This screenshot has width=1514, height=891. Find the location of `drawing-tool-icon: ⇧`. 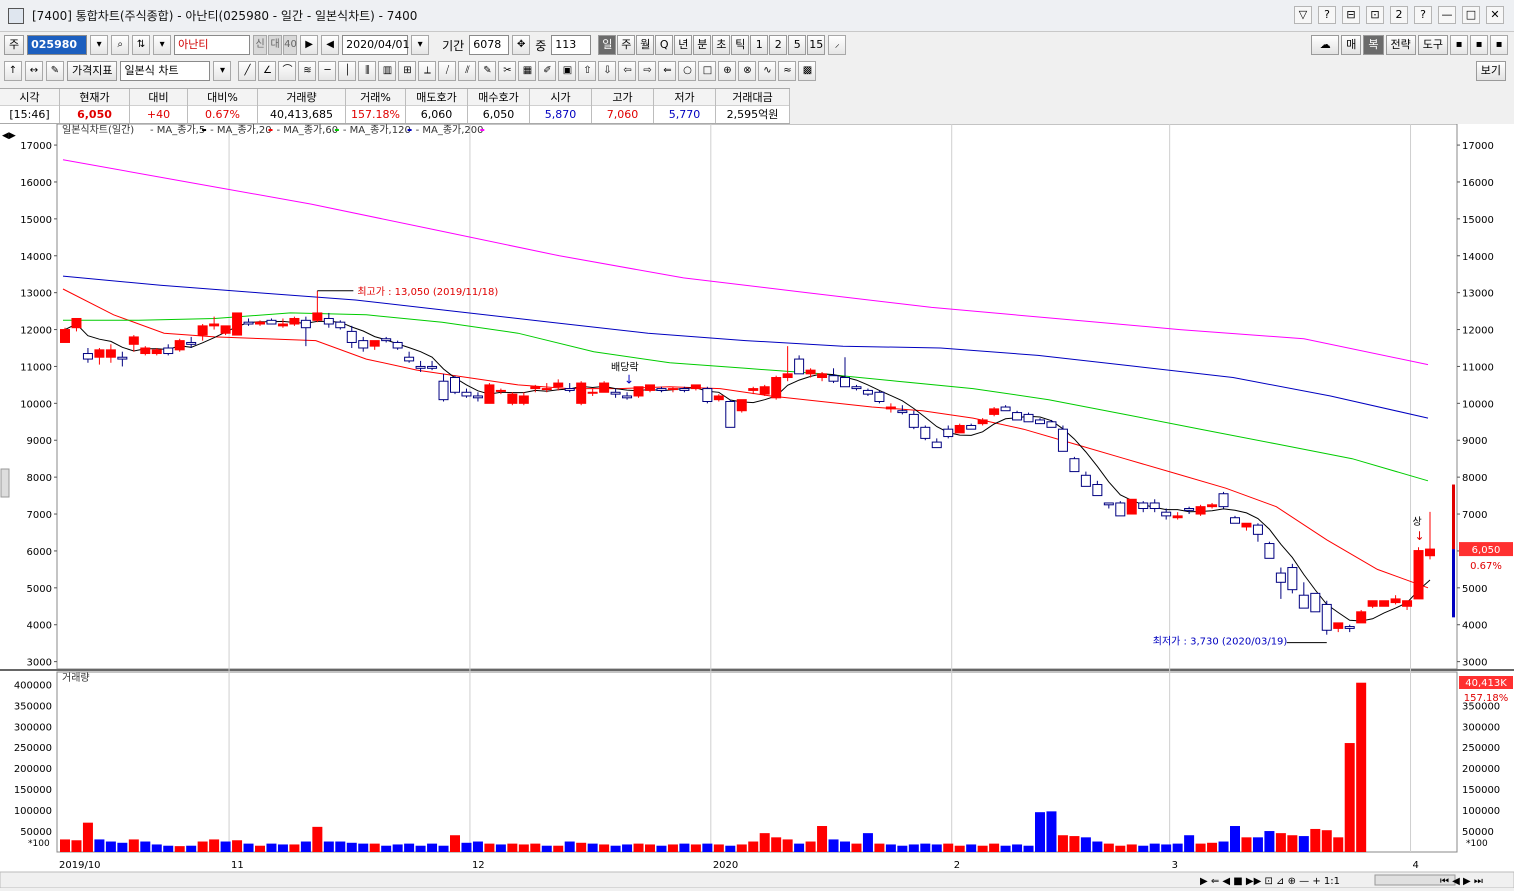

drawing-tool-icon: ⇧ is located at coordinates (587, 71).